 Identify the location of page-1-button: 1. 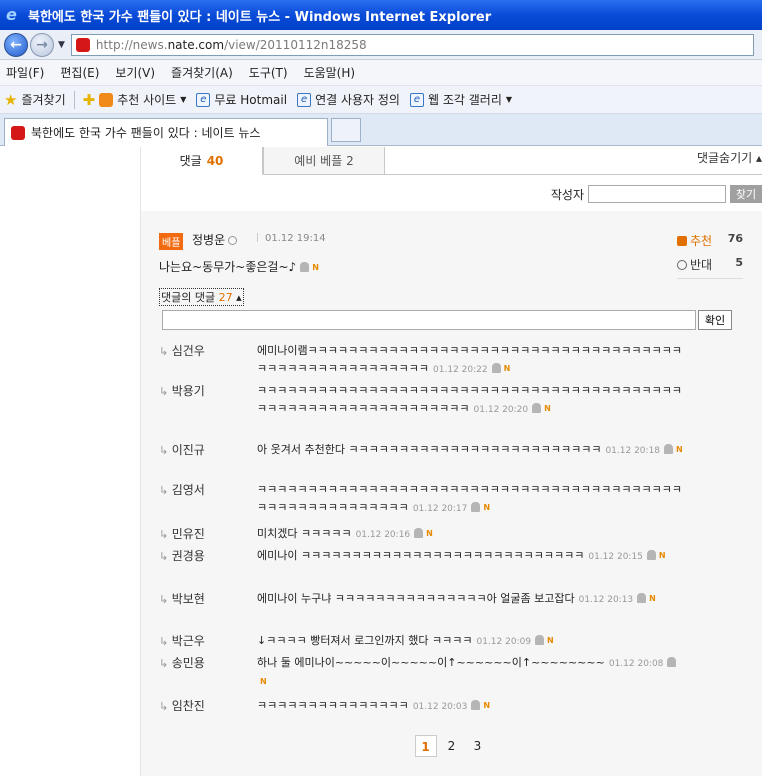
(425, 746).